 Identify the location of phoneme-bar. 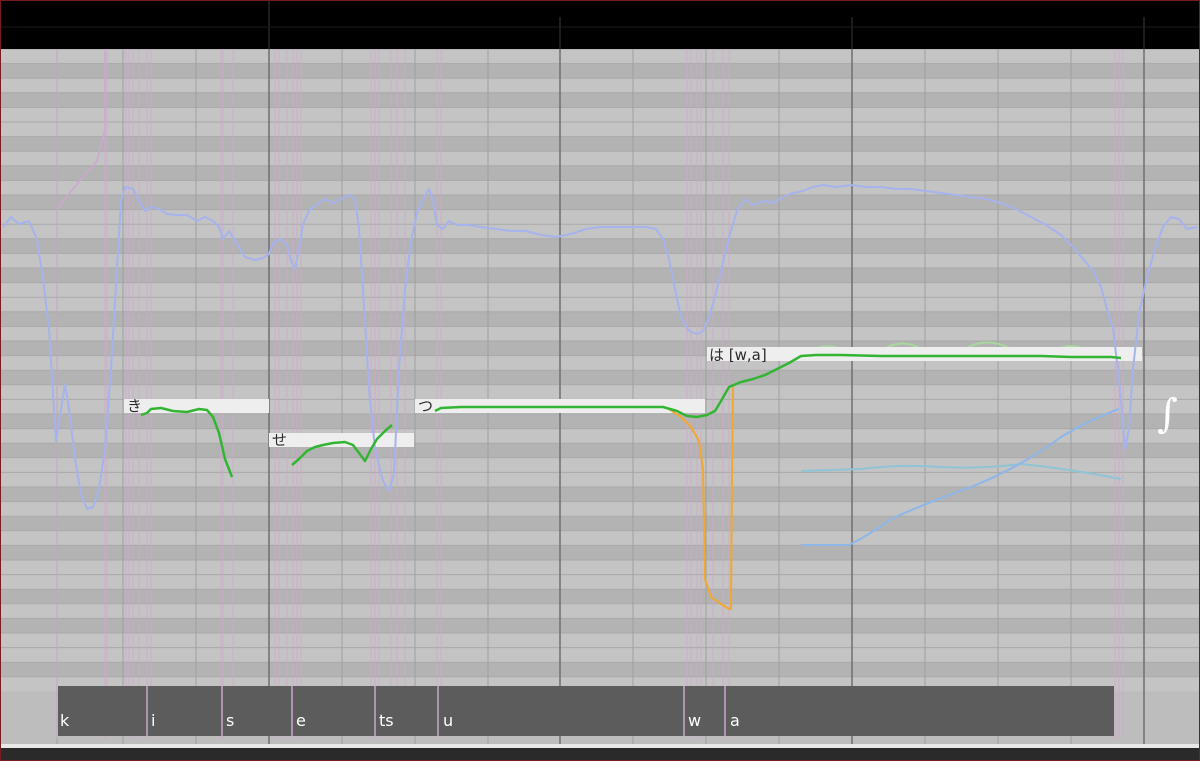
(586, 711).